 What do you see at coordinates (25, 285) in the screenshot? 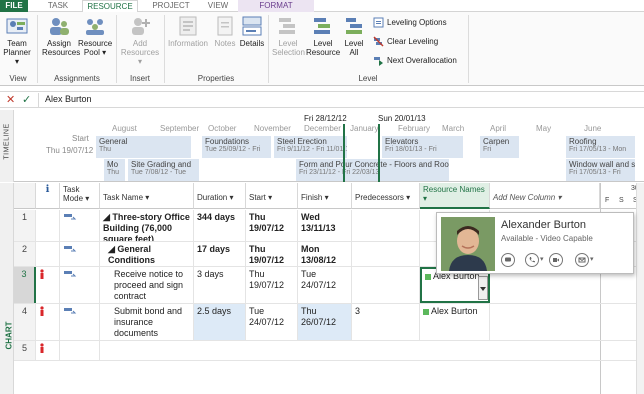
I see `row-number: 3` at bounding box center [25, 285].